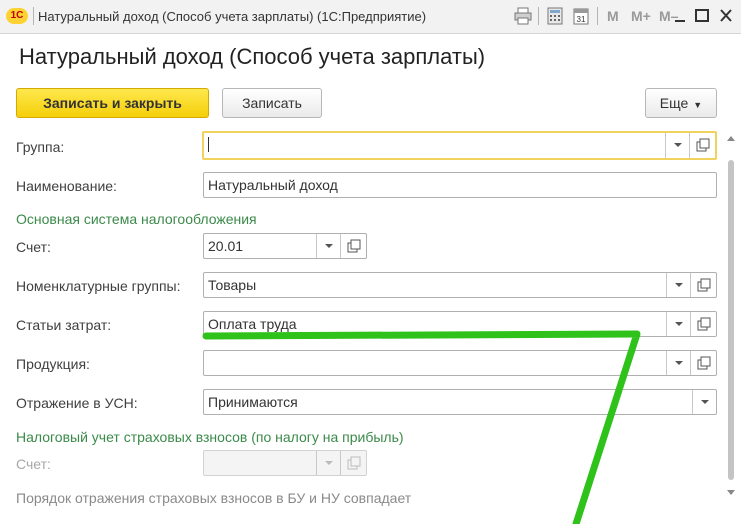 The height and width of the screenshot is (524, 741). What do you see at coordinates (40, 147) in the screenshot?
I see `group-label: Группа:` at bounding box center [40, 147].